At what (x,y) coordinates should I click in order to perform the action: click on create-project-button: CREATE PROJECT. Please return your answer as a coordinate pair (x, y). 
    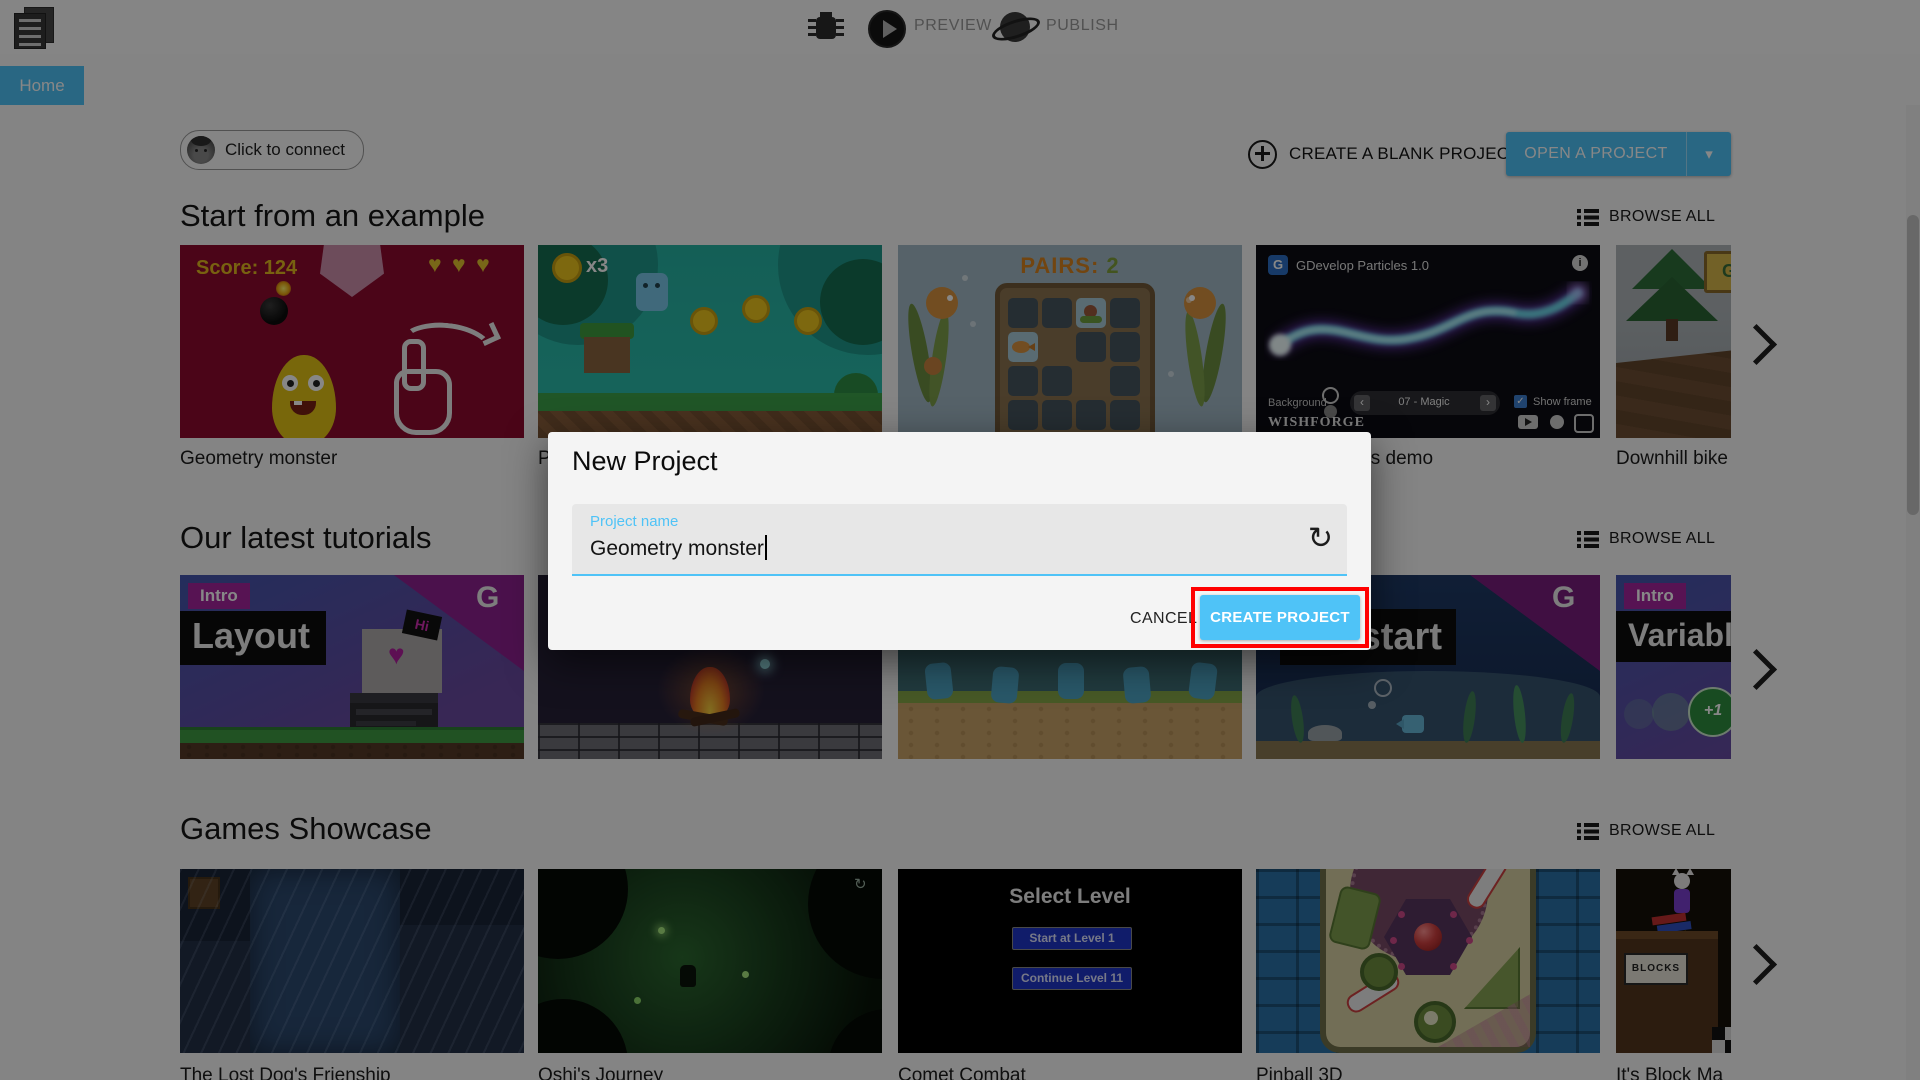
    Looking at the image, I should click on (1280, 617).